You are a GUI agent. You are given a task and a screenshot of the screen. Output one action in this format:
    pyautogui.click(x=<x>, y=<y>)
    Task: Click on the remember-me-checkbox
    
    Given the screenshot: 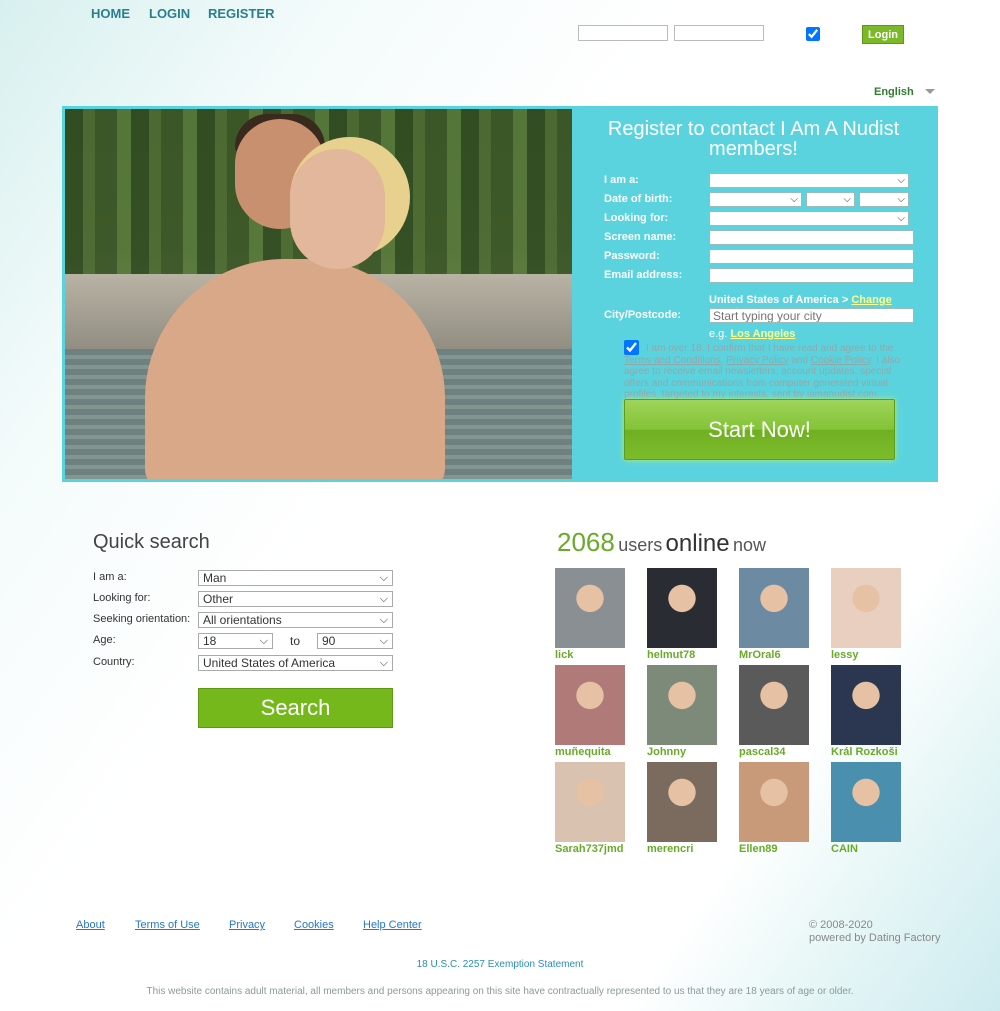 What is the action you would take?
    pyautogui.click(x=813, y=34)
    